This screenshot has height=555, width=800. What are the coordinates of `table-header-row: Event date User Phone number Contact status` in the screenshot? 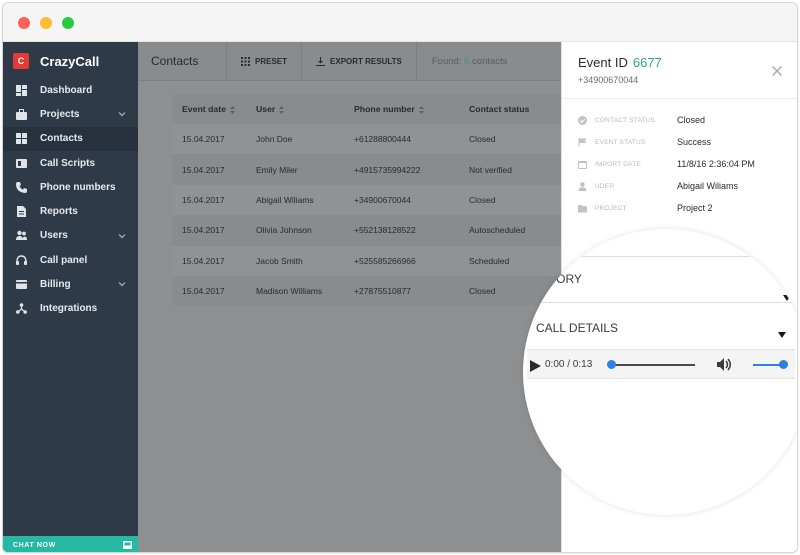 It's located at (366, 109).